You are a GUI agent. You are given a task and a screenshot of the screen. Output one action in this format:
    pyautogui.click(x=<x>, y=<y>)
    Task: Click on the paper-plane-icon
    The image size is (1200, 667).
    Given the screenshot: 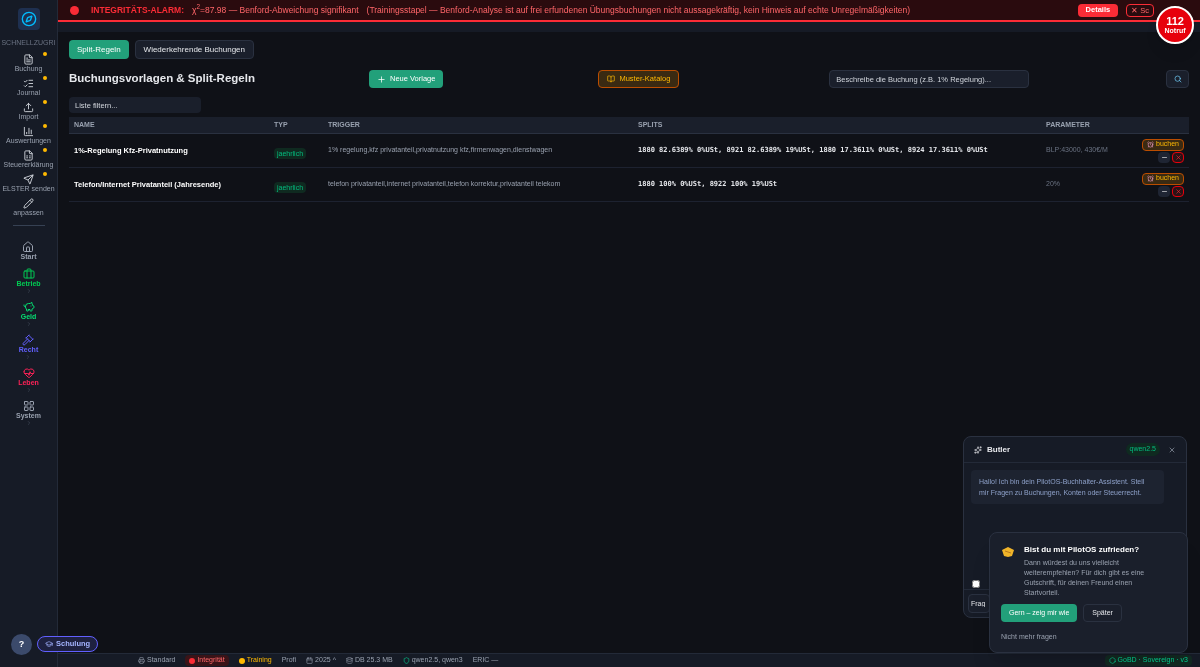 What is the action you would take?
    pyautogui.click(x=28, y=179)
    